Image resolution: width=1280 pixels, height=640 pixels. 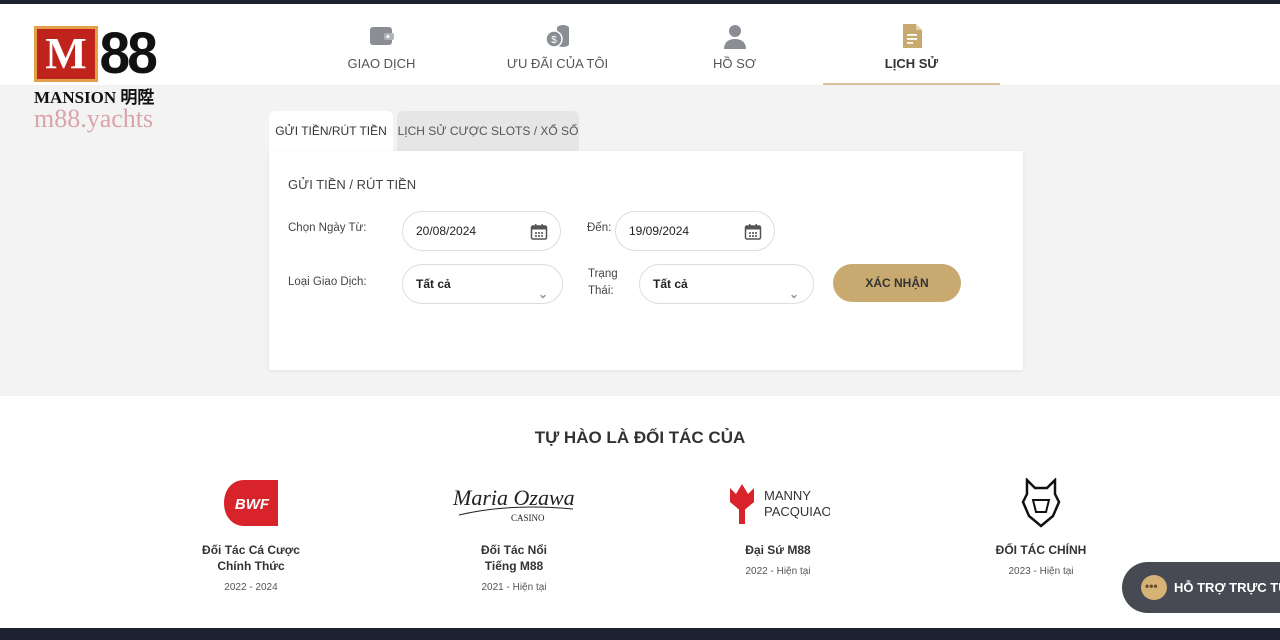 What do you see at coordinates (695, 231) in the screenshot?
I see `to-date-input: 19/09/2024` at bounding box center [695, 231].